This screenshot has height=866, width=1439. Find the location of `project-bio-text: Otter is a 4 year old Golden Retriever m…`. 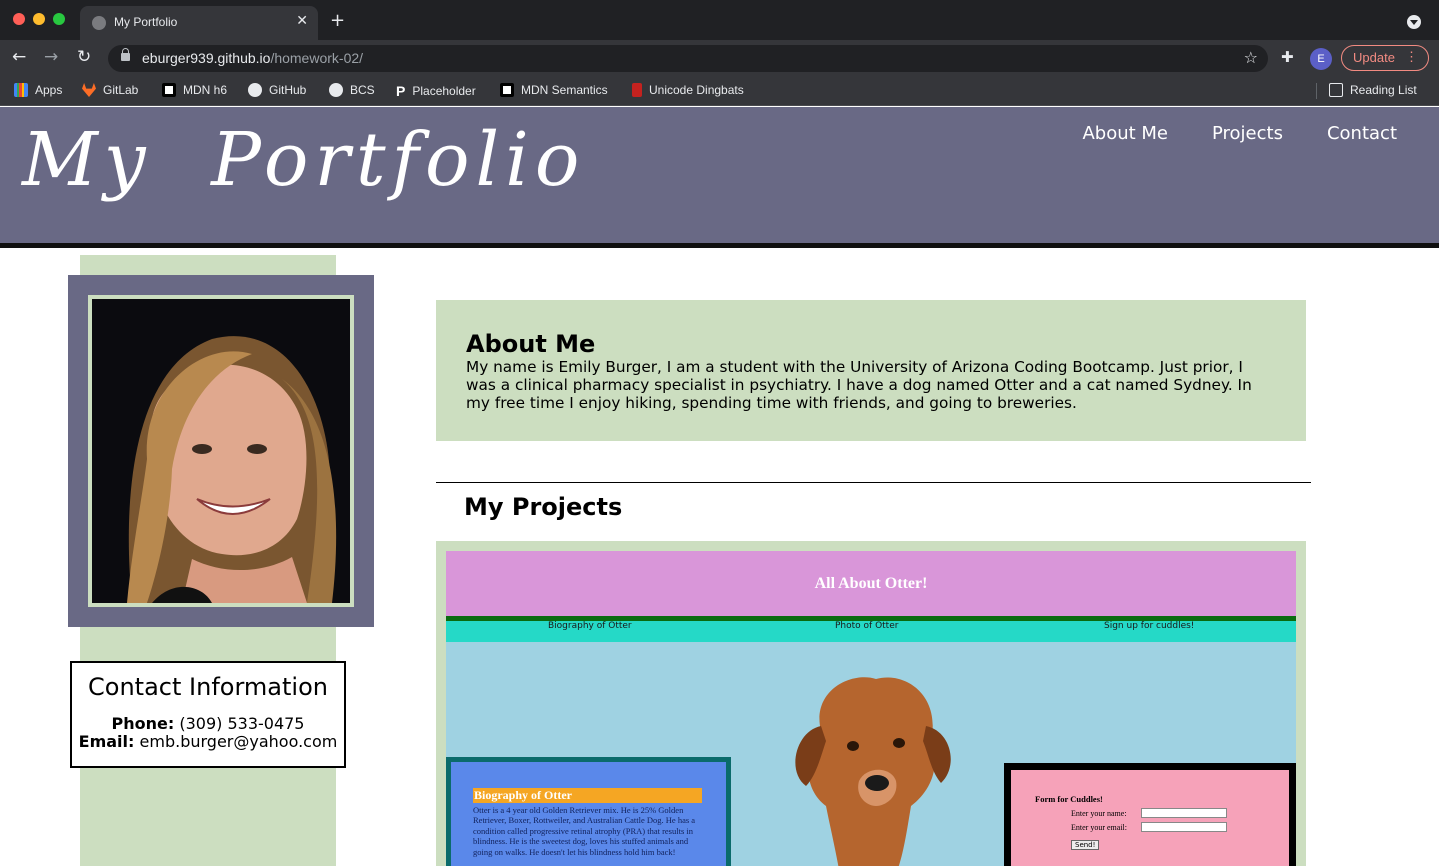

project-bio-text: Otter is a 4 year old Golden Retriever m… is located at coordinates (584, 831).